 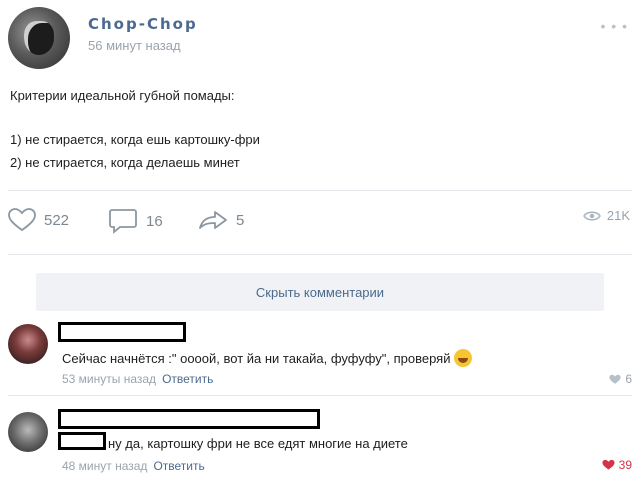 What do you see at coordinates (122, 95) in the screenshot?
I see `post-text-line: Критерии идеальной губной помады:` at bounding box center [122, 95].